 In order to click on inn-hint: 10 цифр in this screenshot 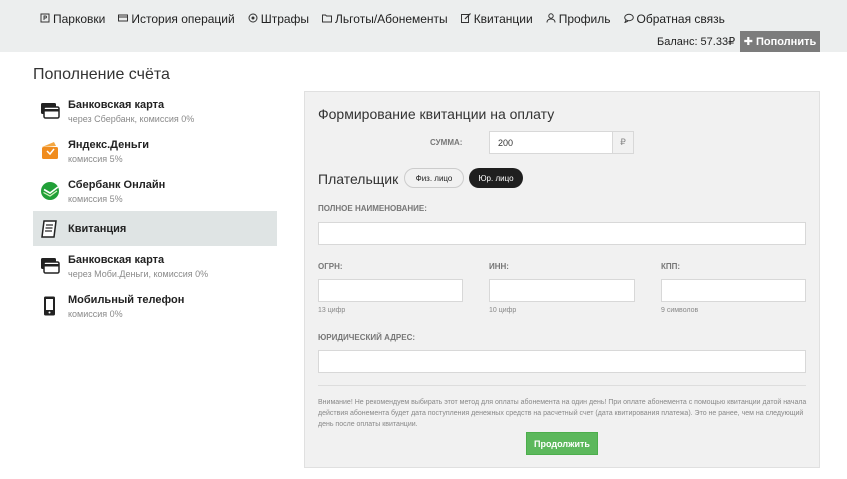, I will do `click(503, 310)`.